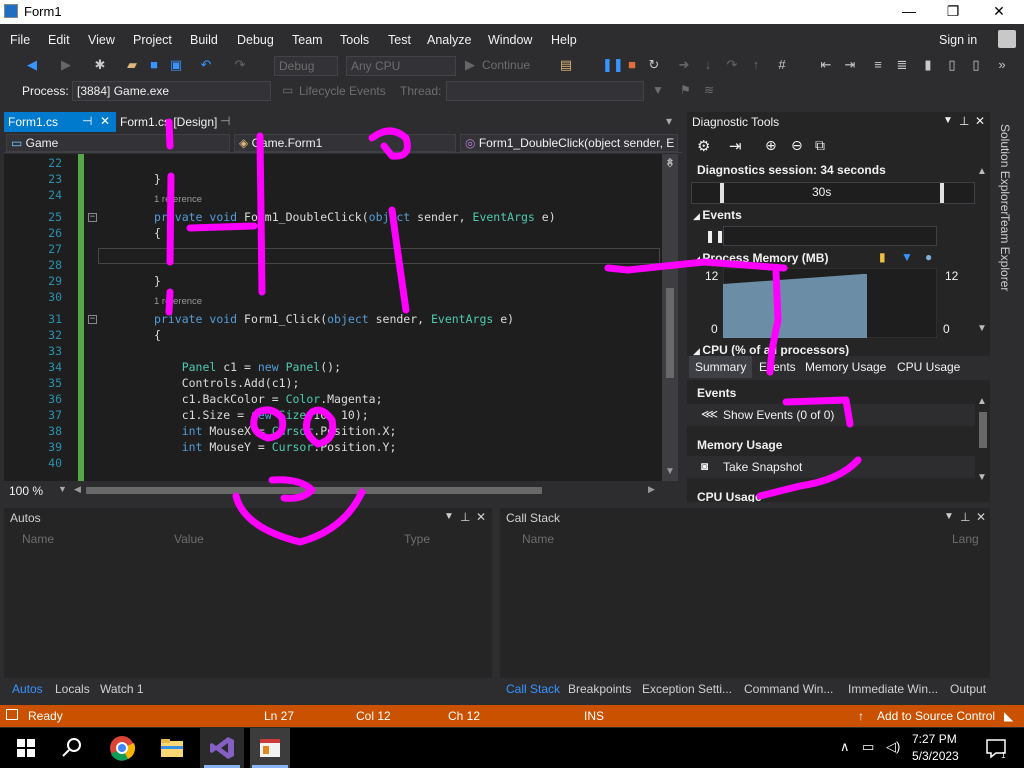 Image resolution: width=1024 pixels, height=768 pixels. What do you see at coordinates (449, 40) in the screenshot?
I see `menu-analyze: Analyze` at bounding box center [449, 40].